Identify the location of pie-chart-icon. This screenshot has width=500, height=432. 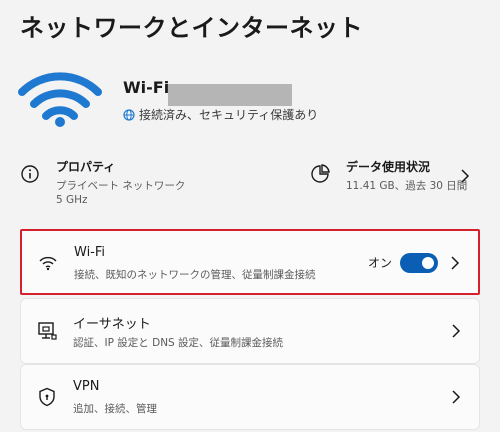
(320, 173).